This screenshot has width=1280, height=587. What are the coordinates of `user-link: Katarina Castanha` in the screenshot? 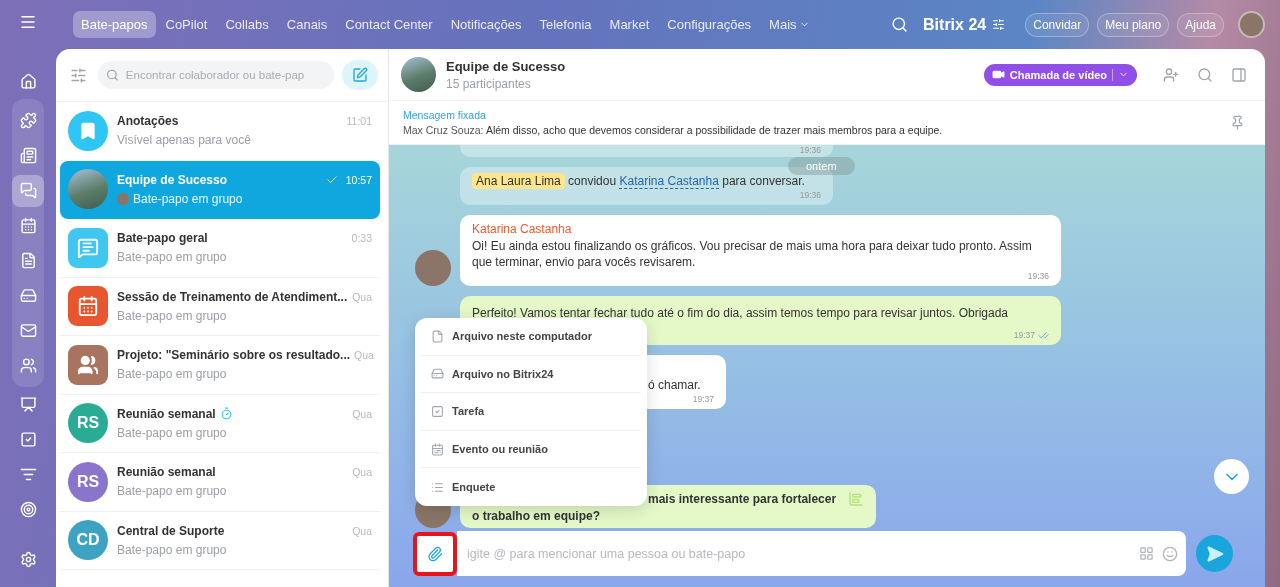 It's located at (669, 181).